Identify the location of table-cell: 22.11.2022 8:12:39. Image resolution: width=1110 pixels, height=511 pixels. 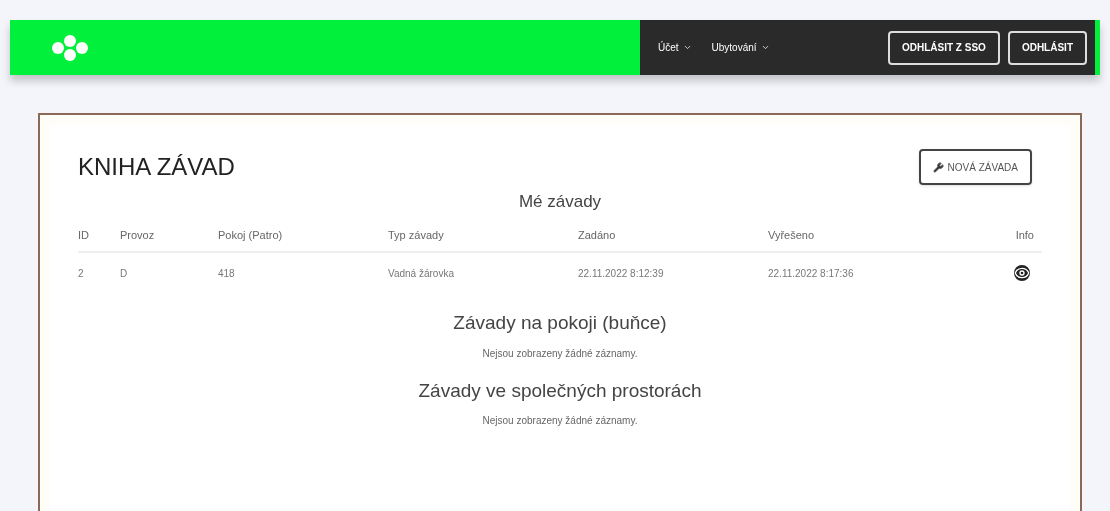
(621, 273).